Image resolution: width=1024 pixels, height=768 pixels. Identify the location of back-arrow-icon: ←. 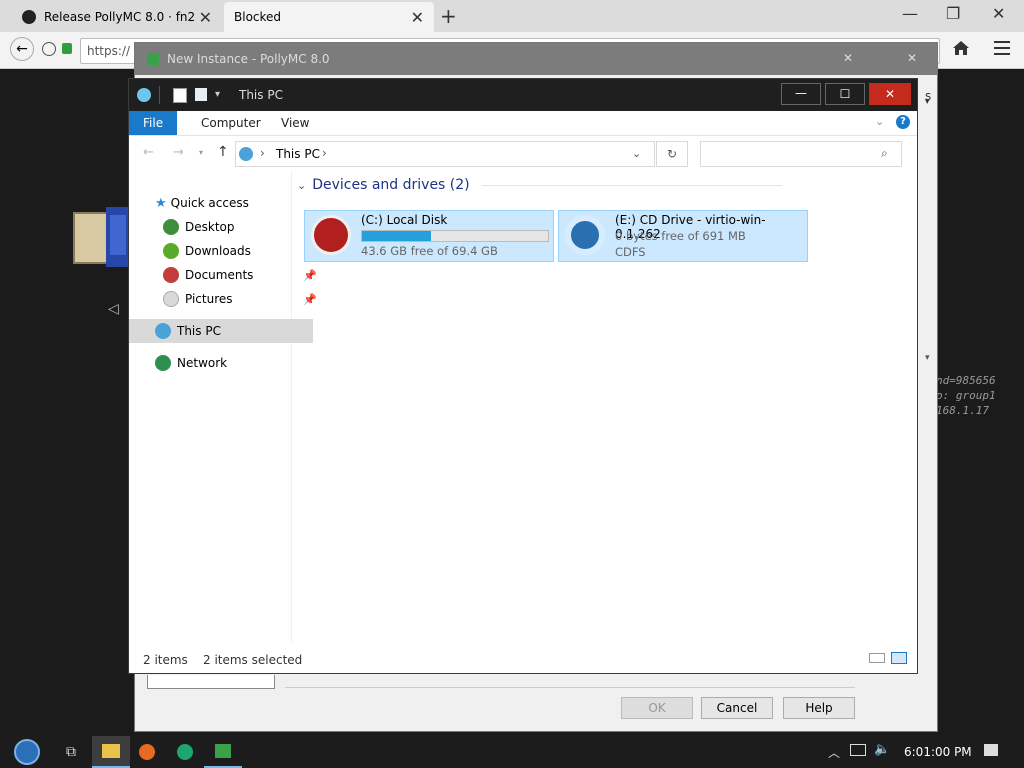
(148, 152).